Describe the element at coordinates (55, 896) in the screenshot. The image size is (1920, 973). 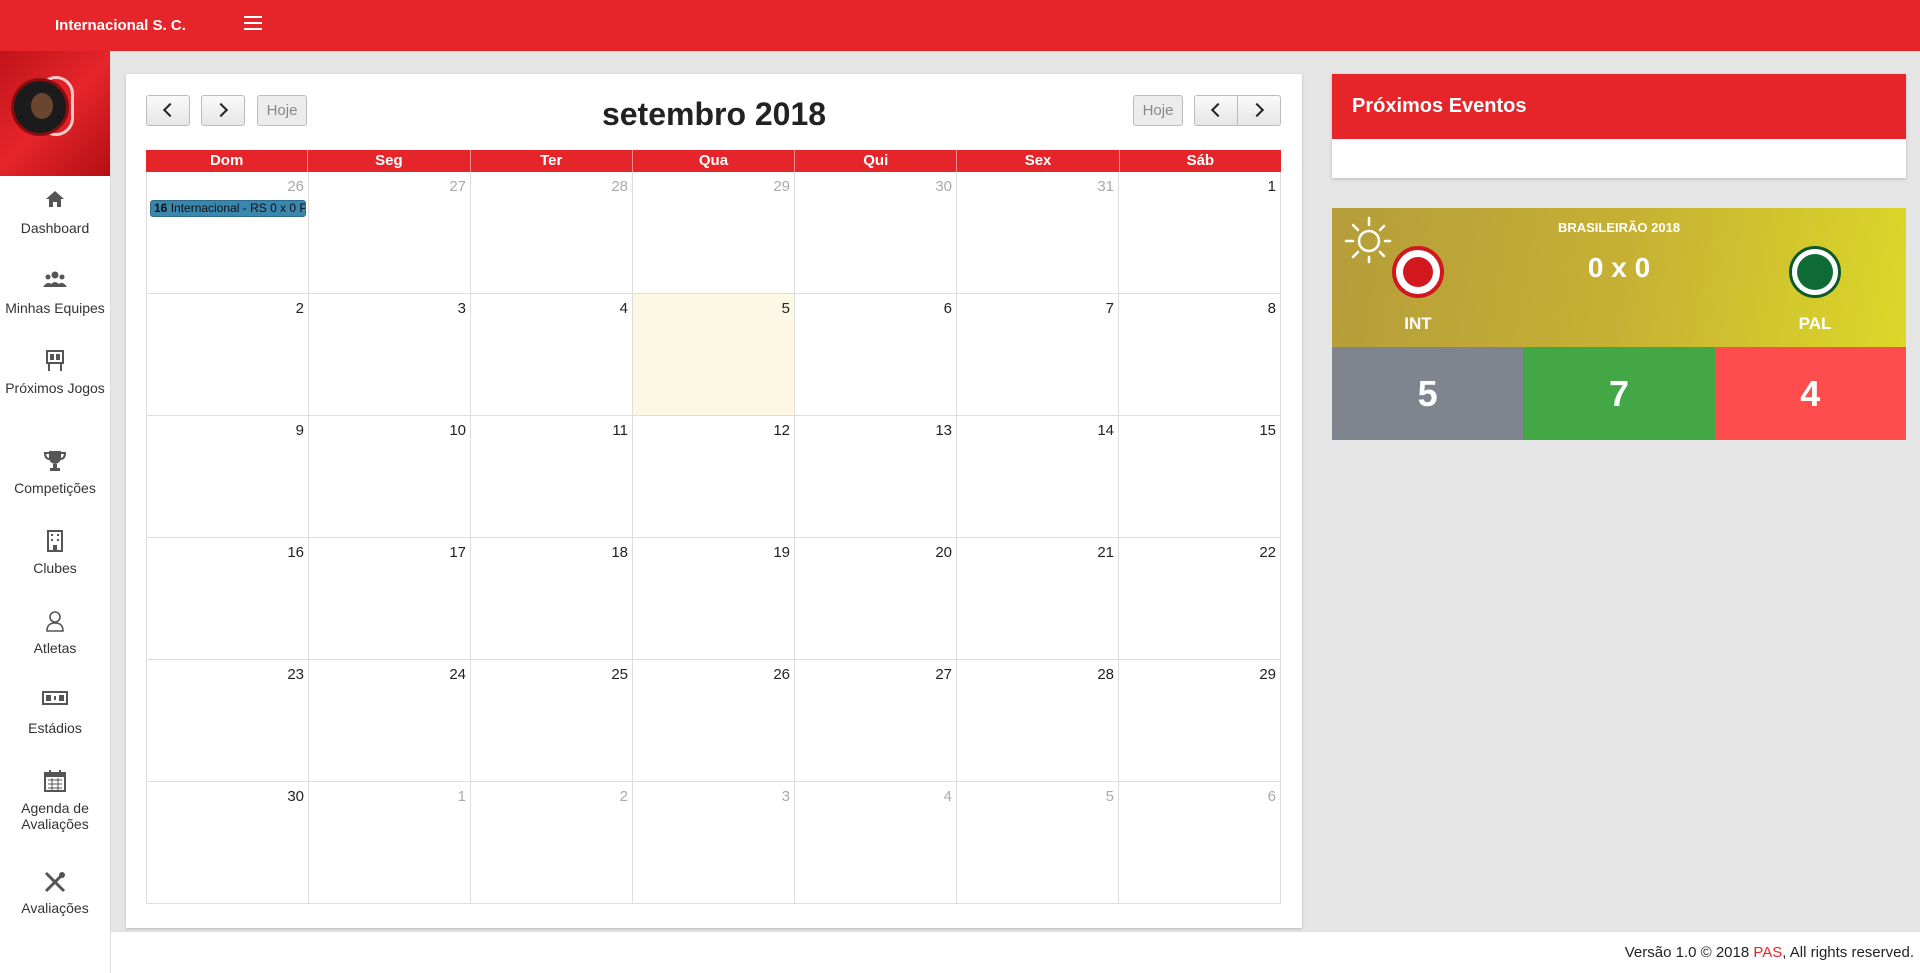
I see `sidebar-item-avaliacoes: Avaliações` at that location.